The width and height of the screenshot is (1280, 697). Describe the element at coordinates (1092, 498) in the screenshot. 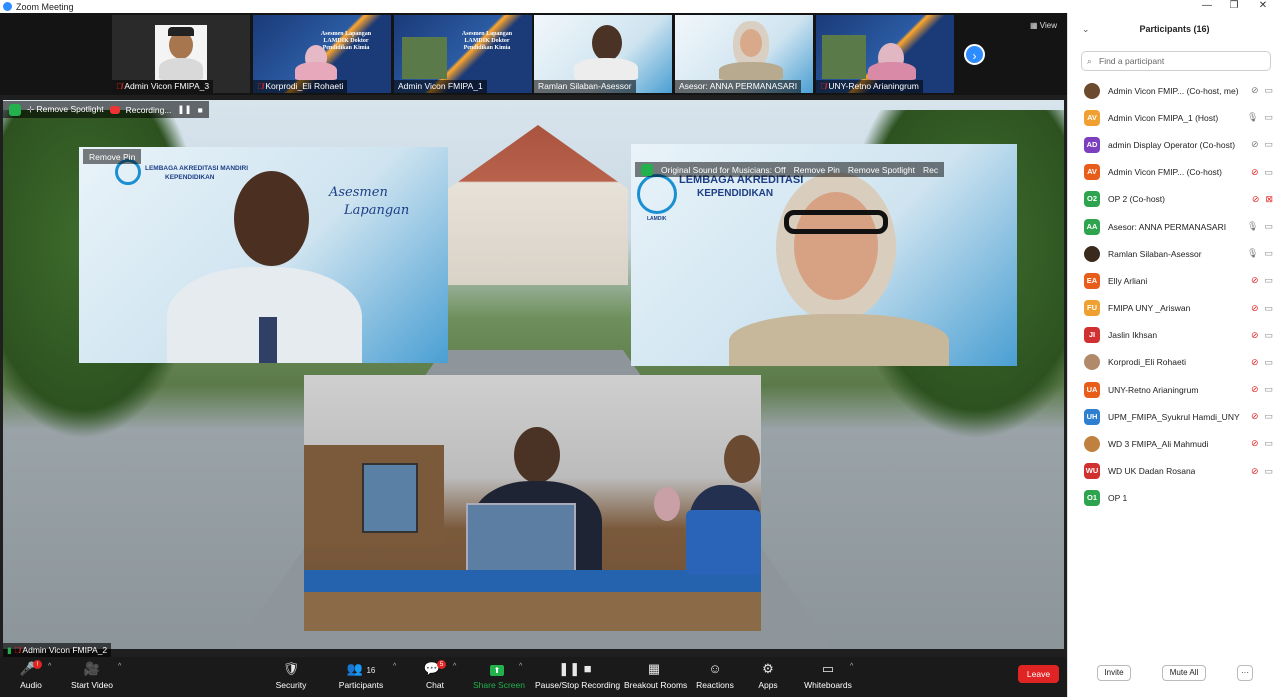

I see `participant-avatar: O1` at that location.